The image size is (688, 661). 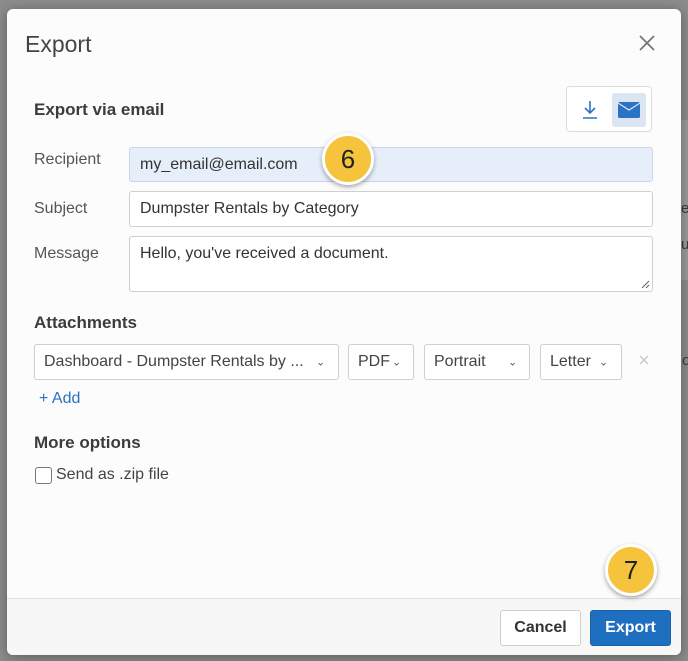 What do you see at coordinates (391, 264) in the screenshot?
I see `message-textarea: Hello, you've received a document.` at bounding box center [391, 264].